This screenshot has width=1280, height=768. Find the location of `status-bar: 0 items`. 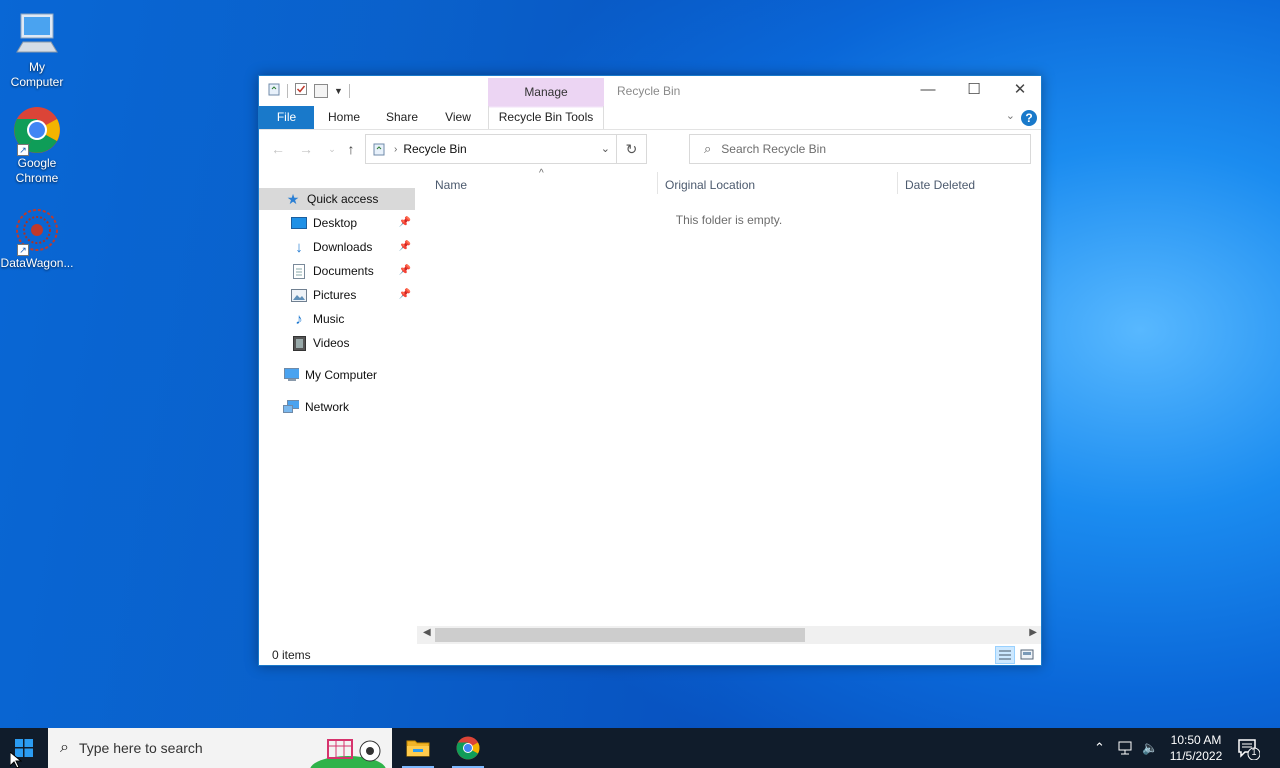

status-bar: 0 items is located at coordinates (650, 655).